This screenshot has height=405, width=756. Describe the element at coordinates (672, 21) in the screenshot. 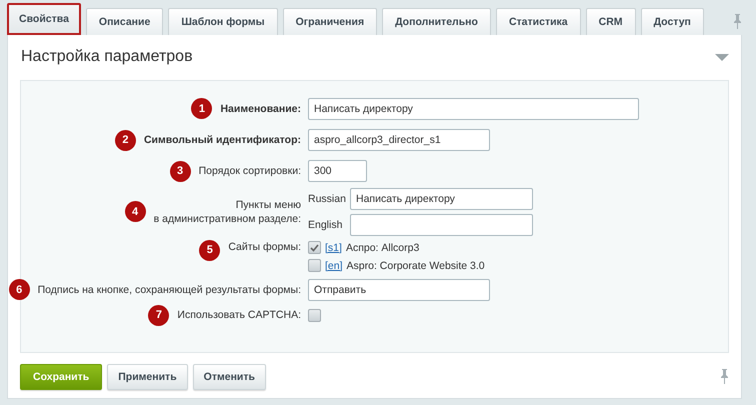

I see `tab: Доступ` at that location.